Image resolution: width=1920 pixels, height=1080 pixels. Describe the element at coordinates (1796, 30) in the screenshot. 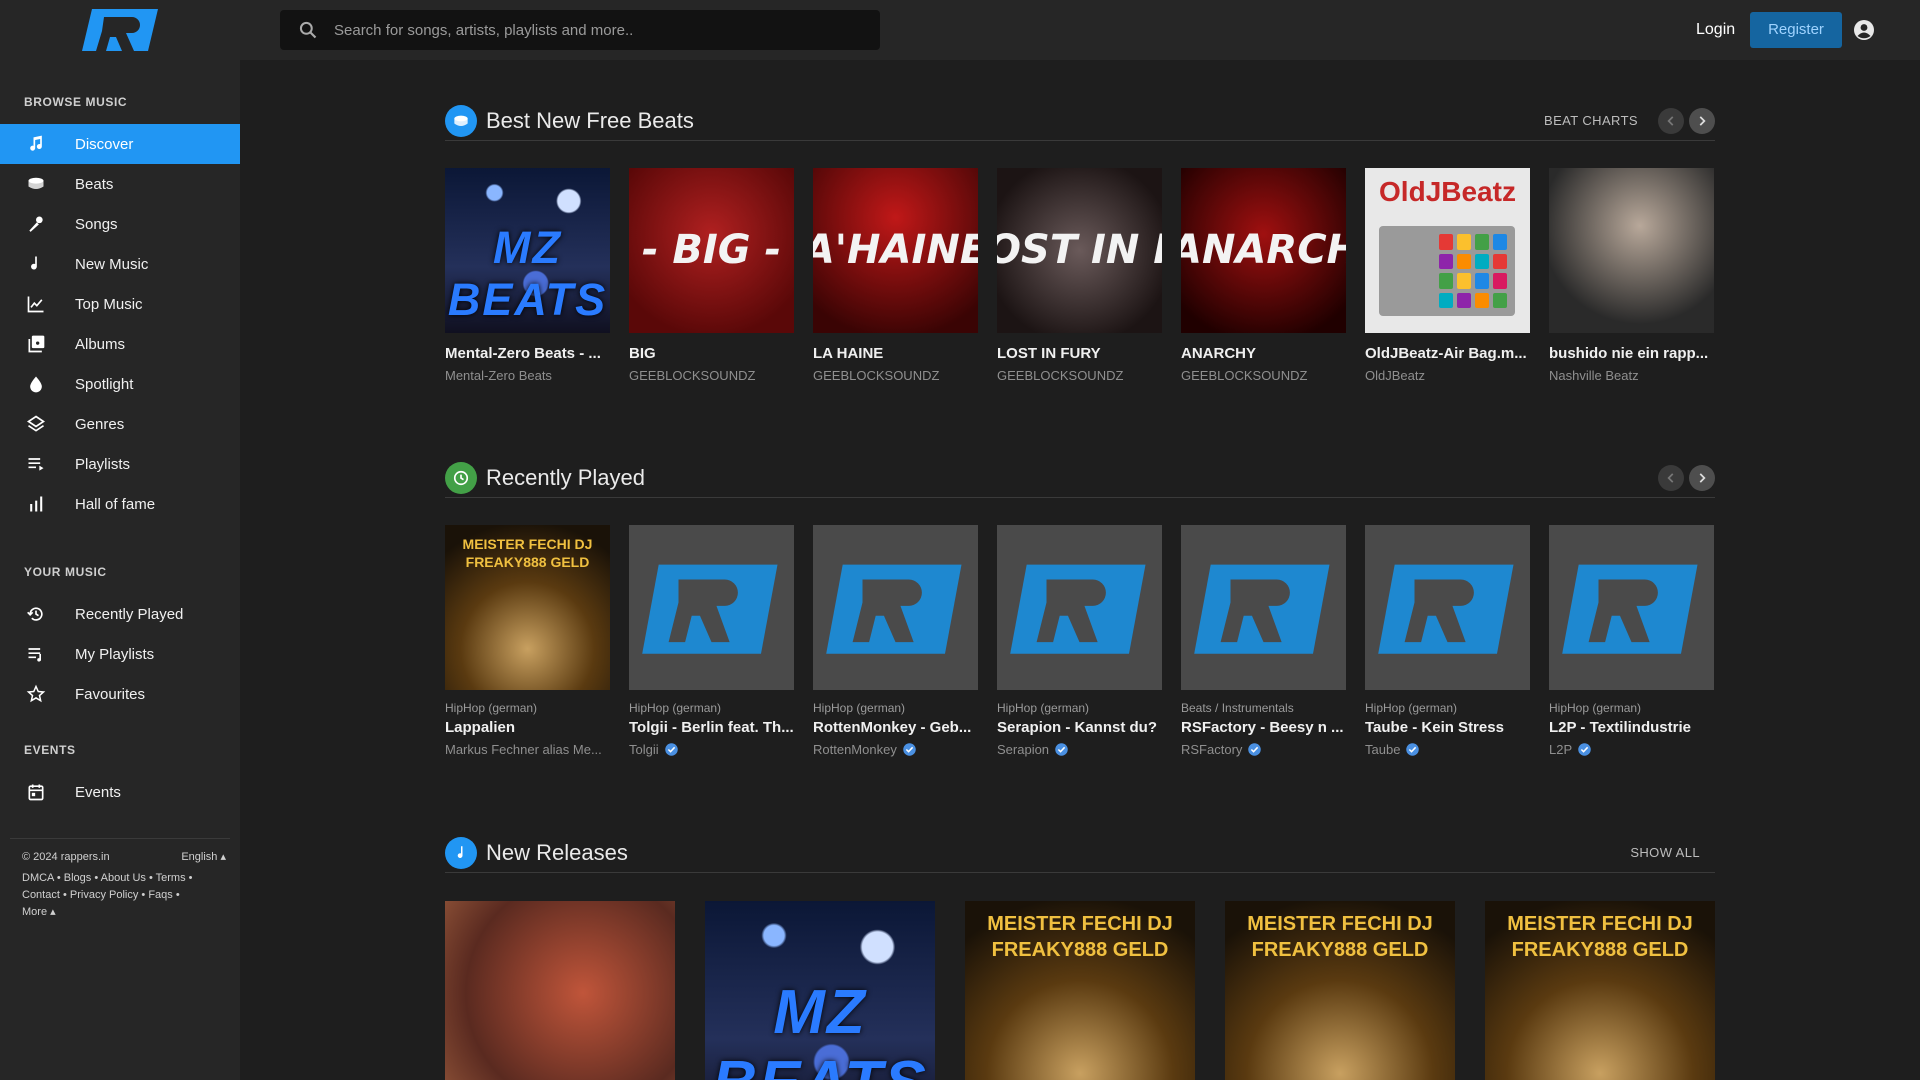

I see `register-button: Register` at that location.